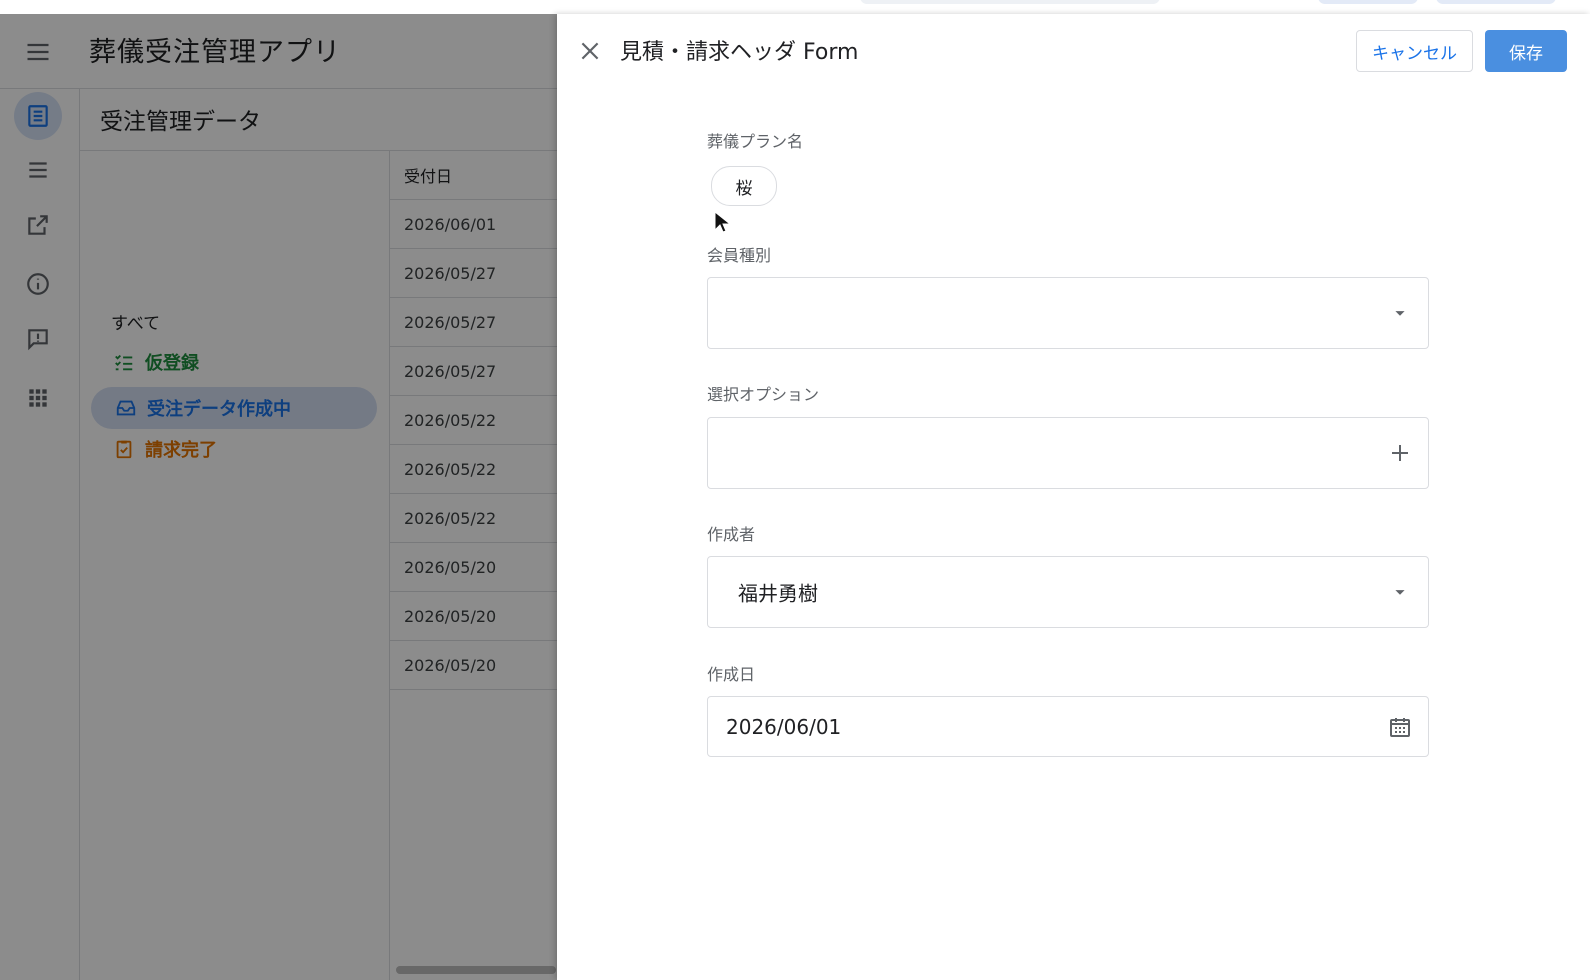 Image resolution: width=1590 pixels, height=980 pixels. Describe the element at coordinates (1010, 2) in the screenshot. I see `address-bar-edge` at that location.